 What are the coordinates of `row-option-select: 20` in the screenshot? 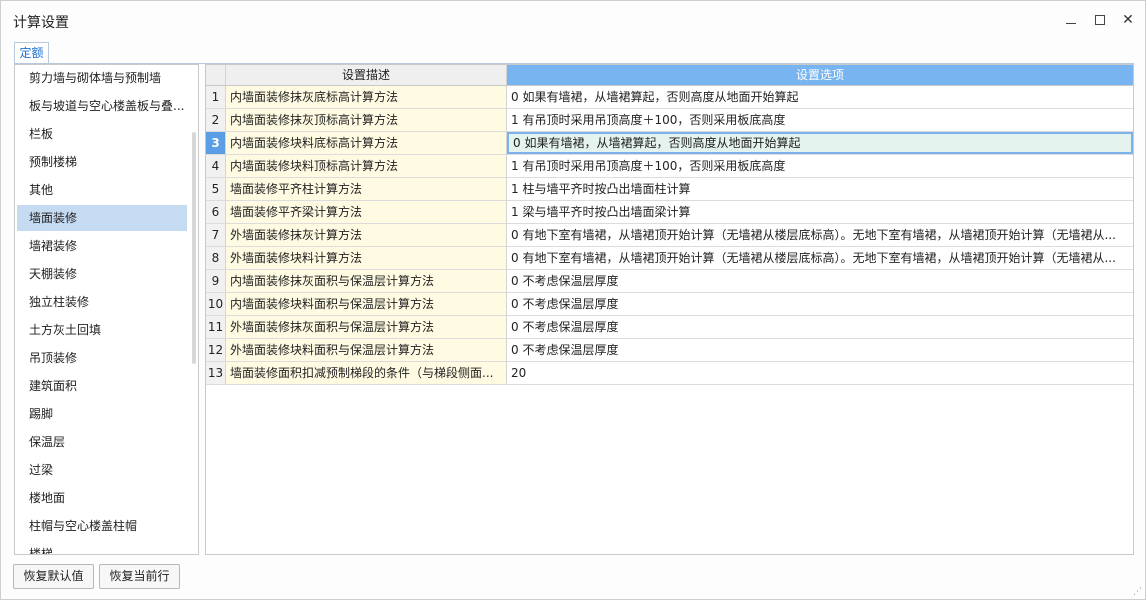 It's located at (820, 373).